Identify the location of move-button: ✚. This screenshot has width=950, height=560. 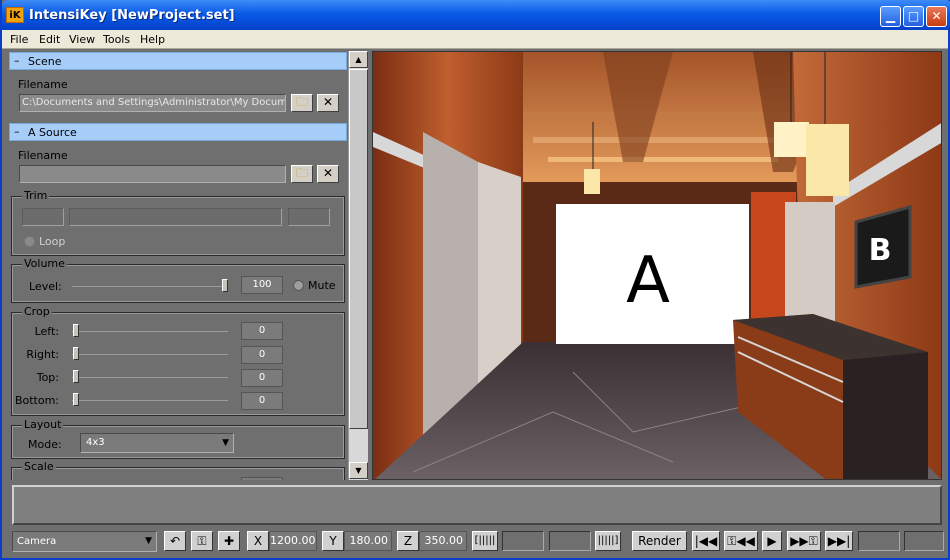
(229, 541).